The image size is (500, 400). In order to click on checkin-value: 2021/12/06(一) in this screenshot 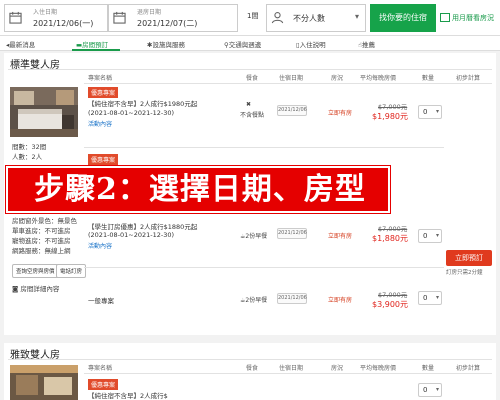, I will do `click(63, 23)`.